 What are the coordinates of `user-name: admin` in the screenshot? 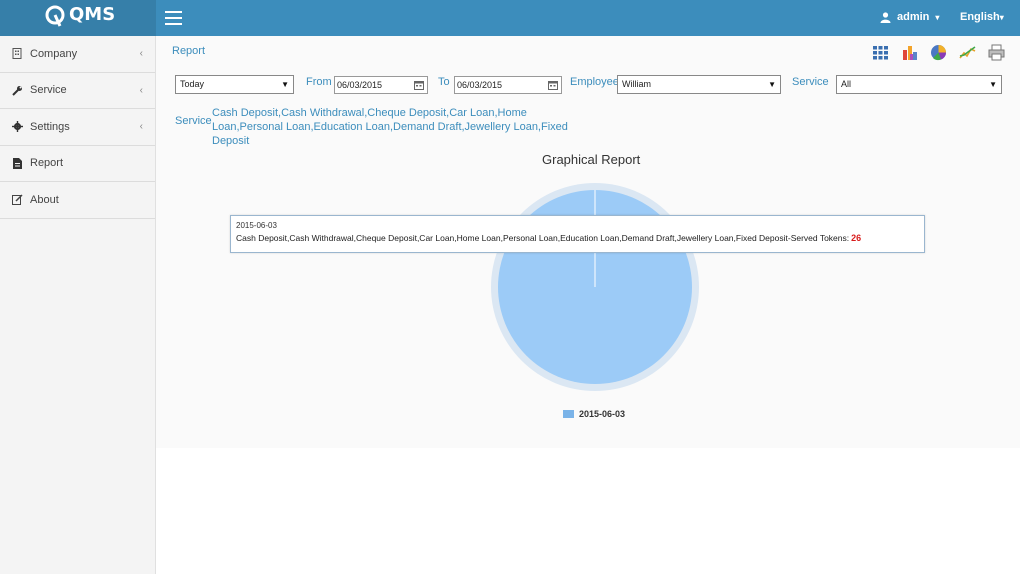 It's located at (913, 17).